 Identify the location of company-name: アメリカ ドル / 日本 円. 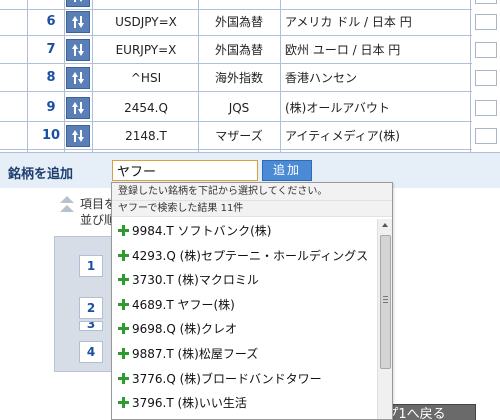
(348, 22).